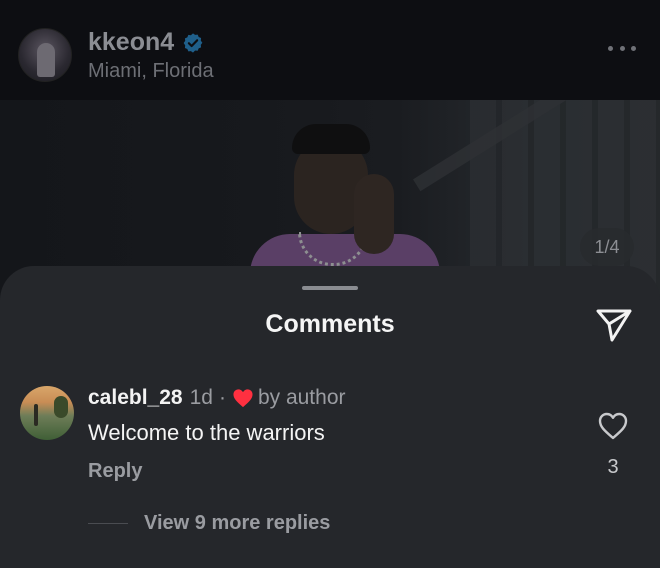 The image size is (660, 568). Describe the element at coordinates (193, 42) in the screenshot. I see `verified-badge-icon` at that location.